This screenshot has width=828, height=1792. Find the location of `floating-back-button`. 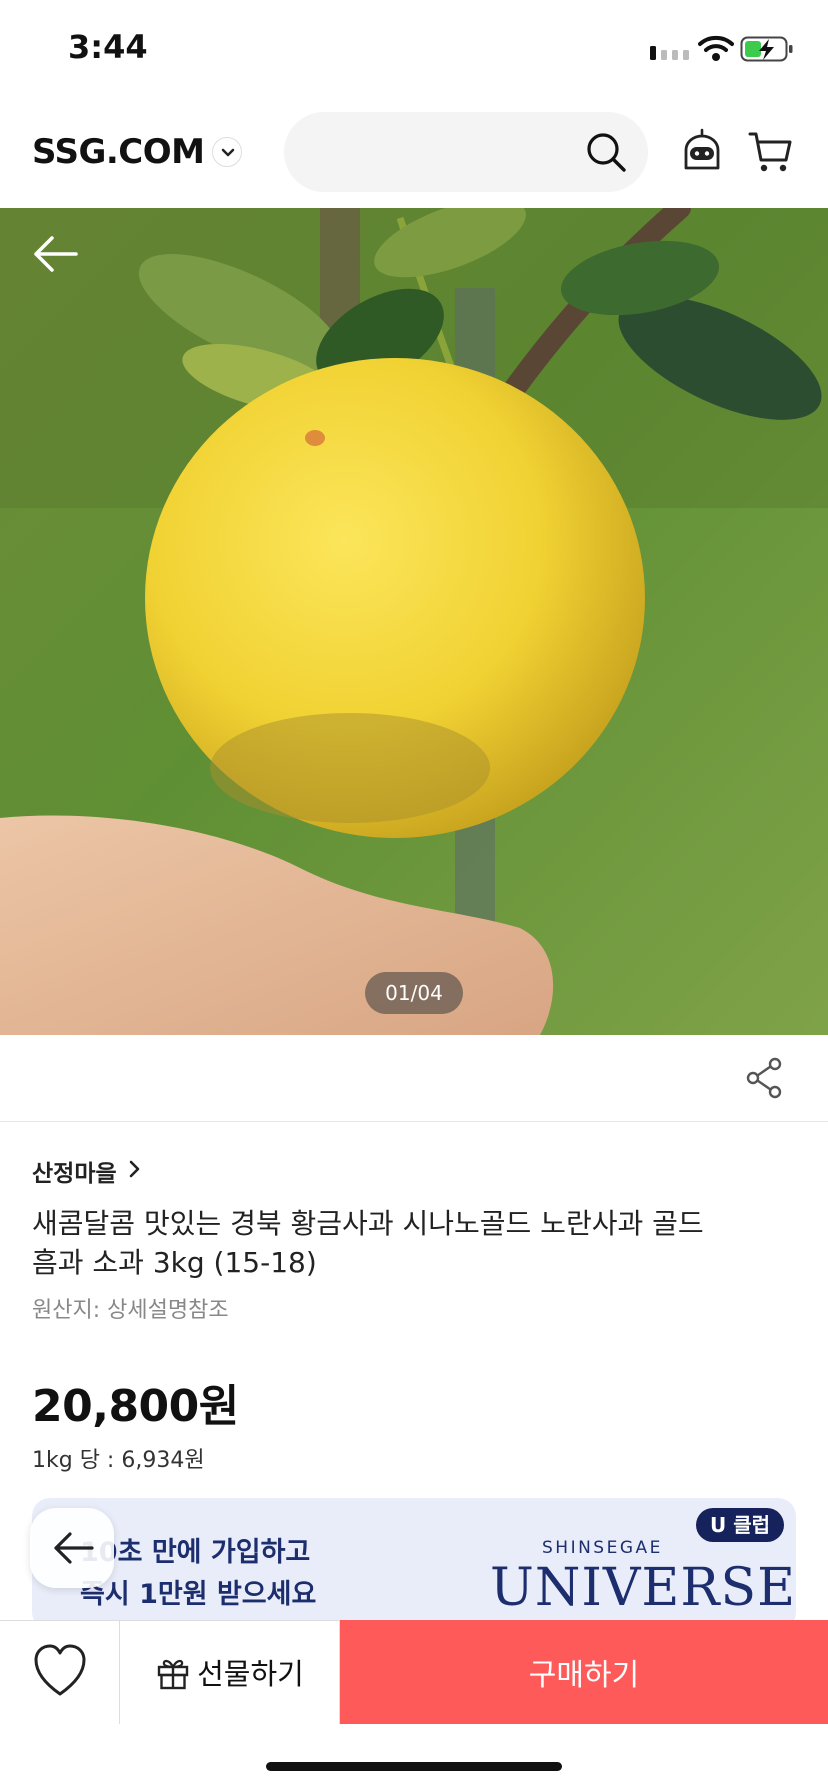

floating-back-button is located at coordinates (72, 1548).